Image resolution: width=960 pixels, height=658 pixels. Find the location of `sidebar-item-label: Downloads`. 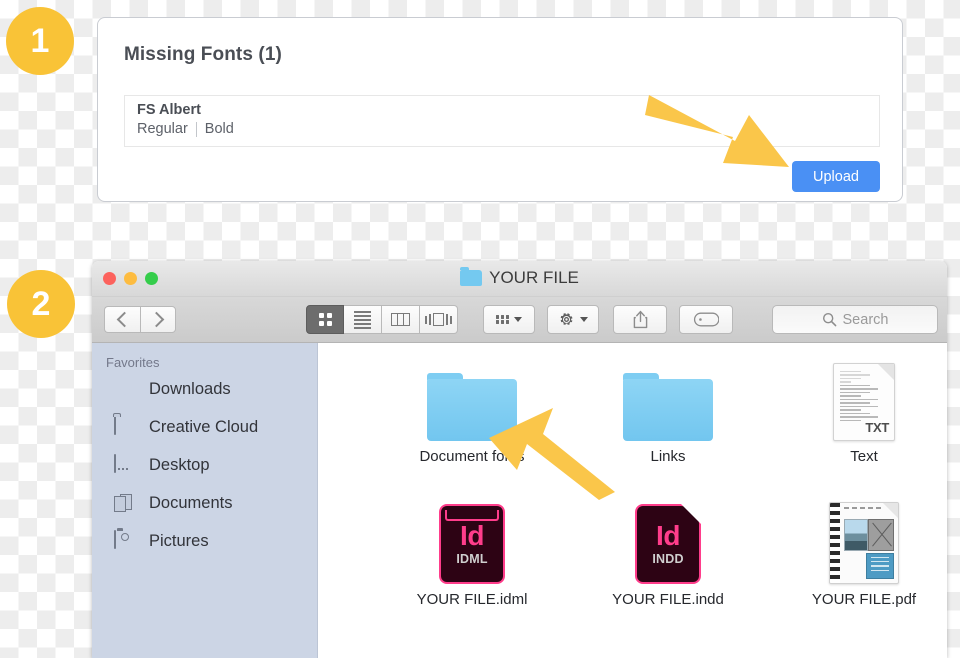

sidebar-item-label: Downloads is located at coordinates (190, 389).